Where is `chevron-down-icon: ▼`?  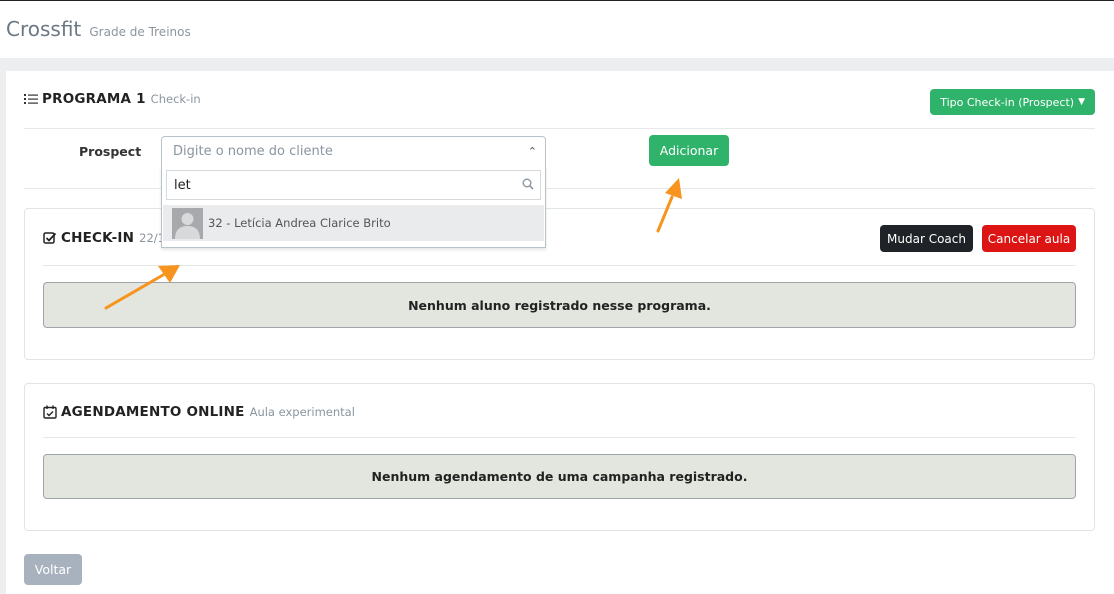
chevron-down-icon: ▼ is located at coordinates (1081, 102).